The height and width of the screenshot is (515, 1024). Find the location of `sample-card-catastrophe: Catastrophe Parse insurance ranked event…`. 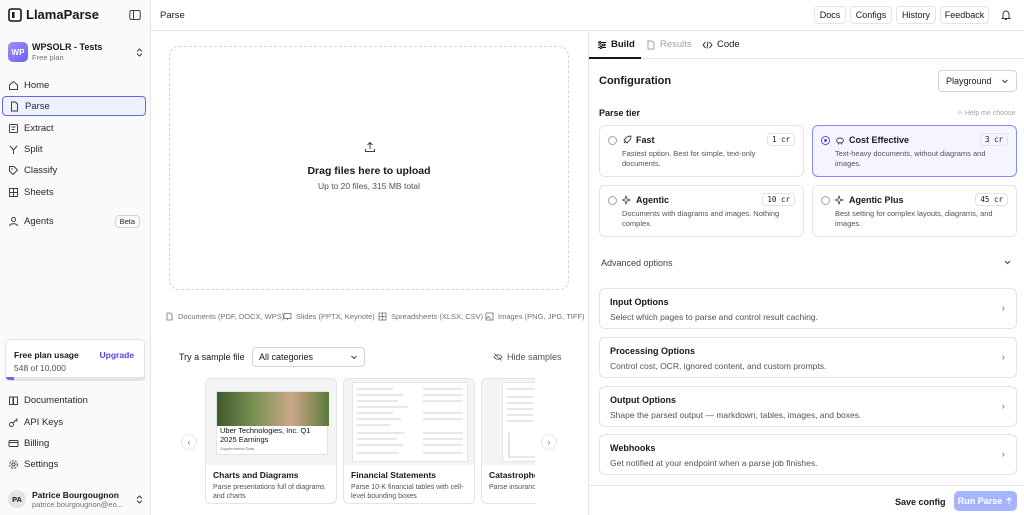

sample-card-catastrophe: Catastrophe Parse insurance ranked event… is located at coordinates (508, 441).